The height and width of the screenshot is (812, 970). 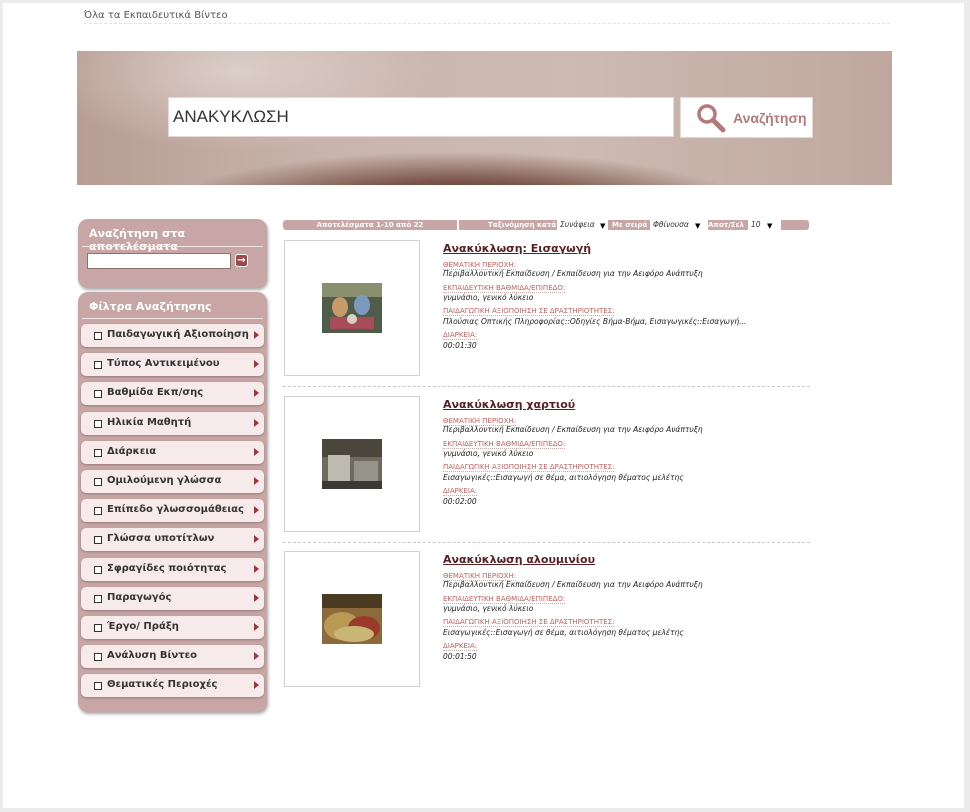 I want to click on filter-item: Γλώσσα υποτίτλων, so click(x=172, y=540).